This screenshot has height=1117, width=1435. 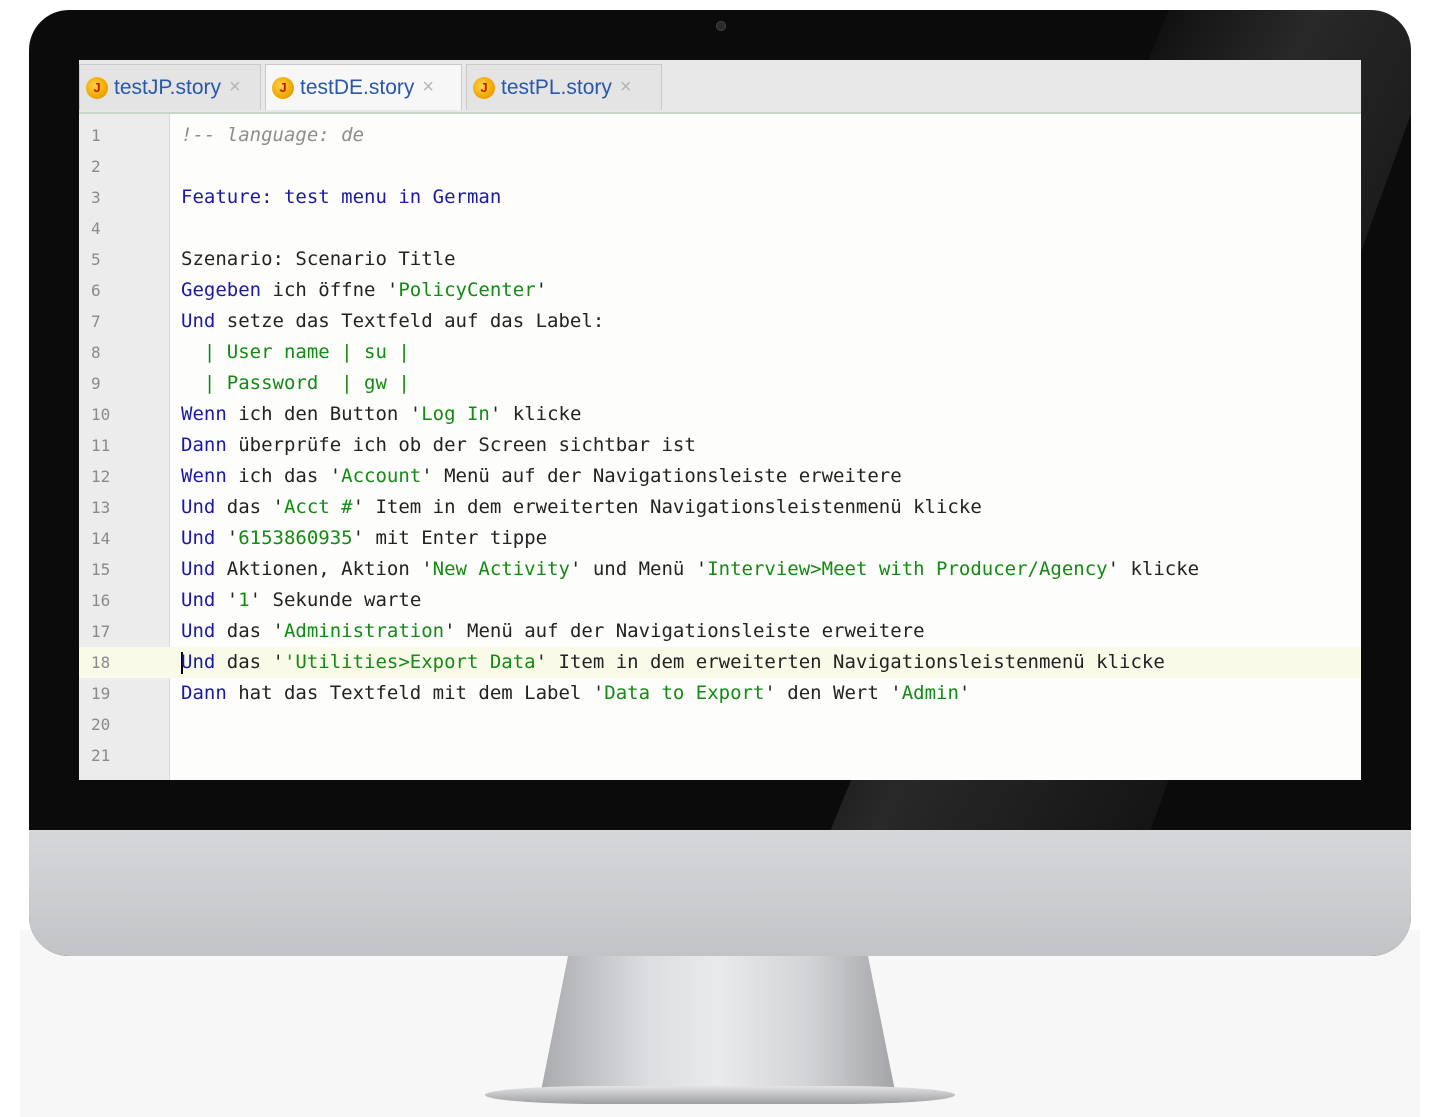 I want to click on code-text: Und '6153860935' mit Enter tippe, so click(x=364, y=538).